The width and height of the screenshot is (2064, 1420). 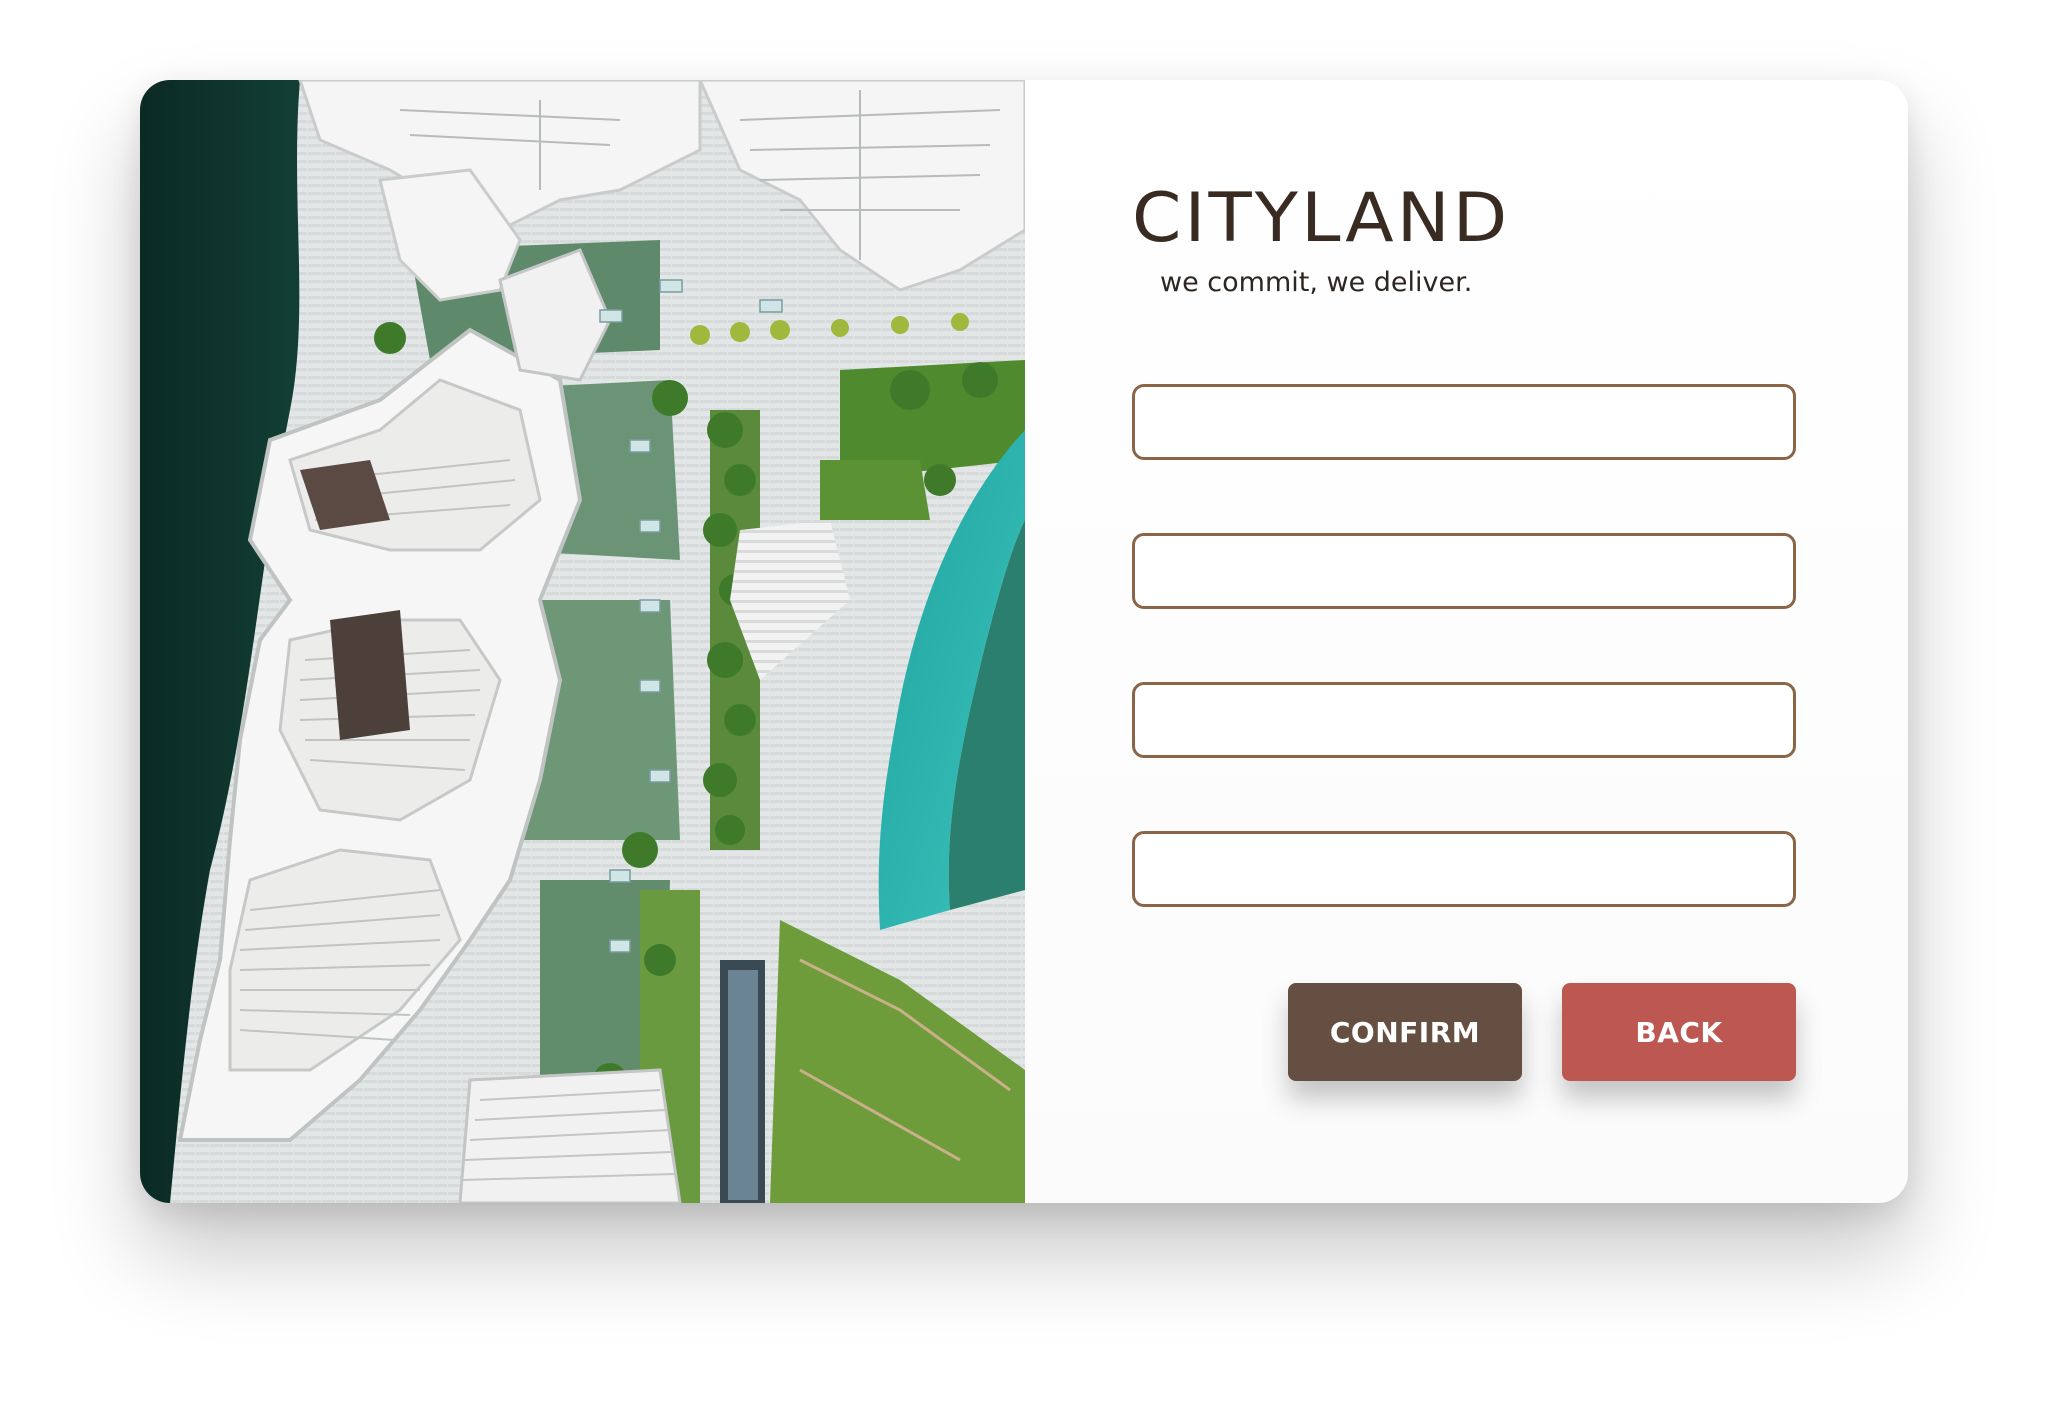 I want to click on brand-tagline: we commit, we deliver., so click(x=1316, y=282).